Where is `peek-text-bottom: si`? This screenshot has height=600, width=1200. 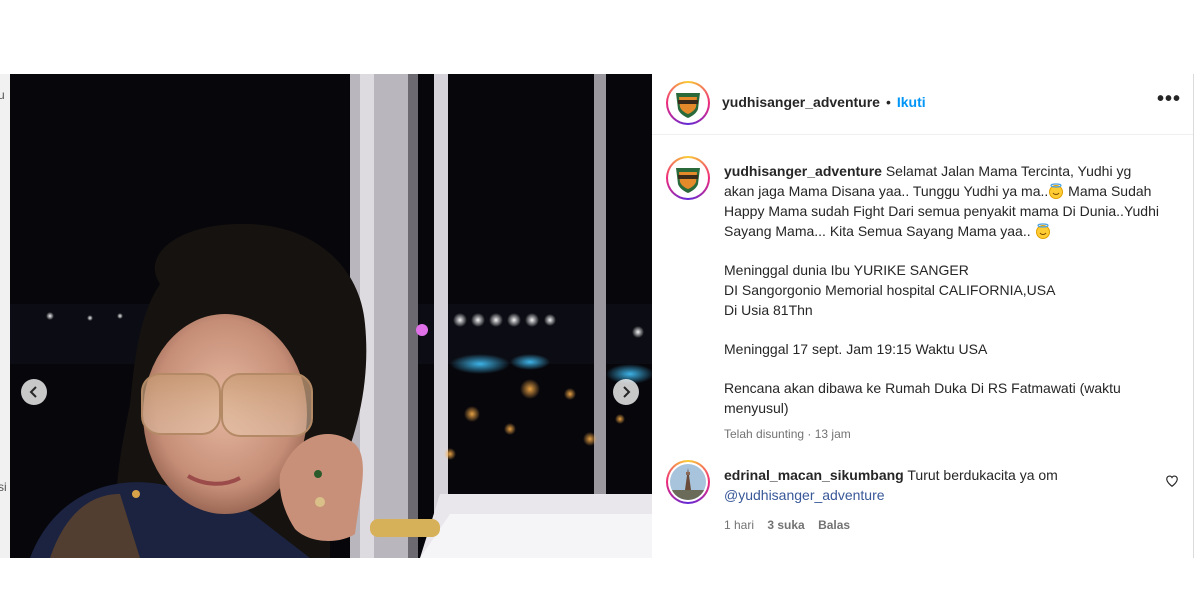
peek-text-bottom: si is located at coordinates (3, 487).